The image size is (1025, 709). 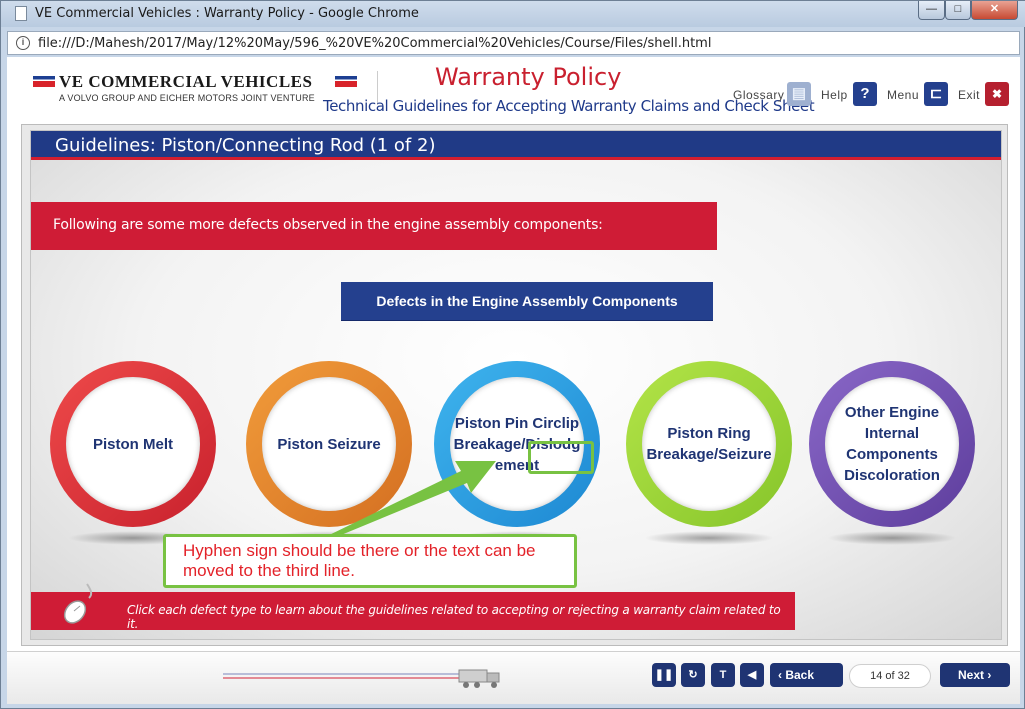 What do you see at coordinates (78, 603) in the screenshot?
I see `mouse-icon` at bounding box center [78, 603].